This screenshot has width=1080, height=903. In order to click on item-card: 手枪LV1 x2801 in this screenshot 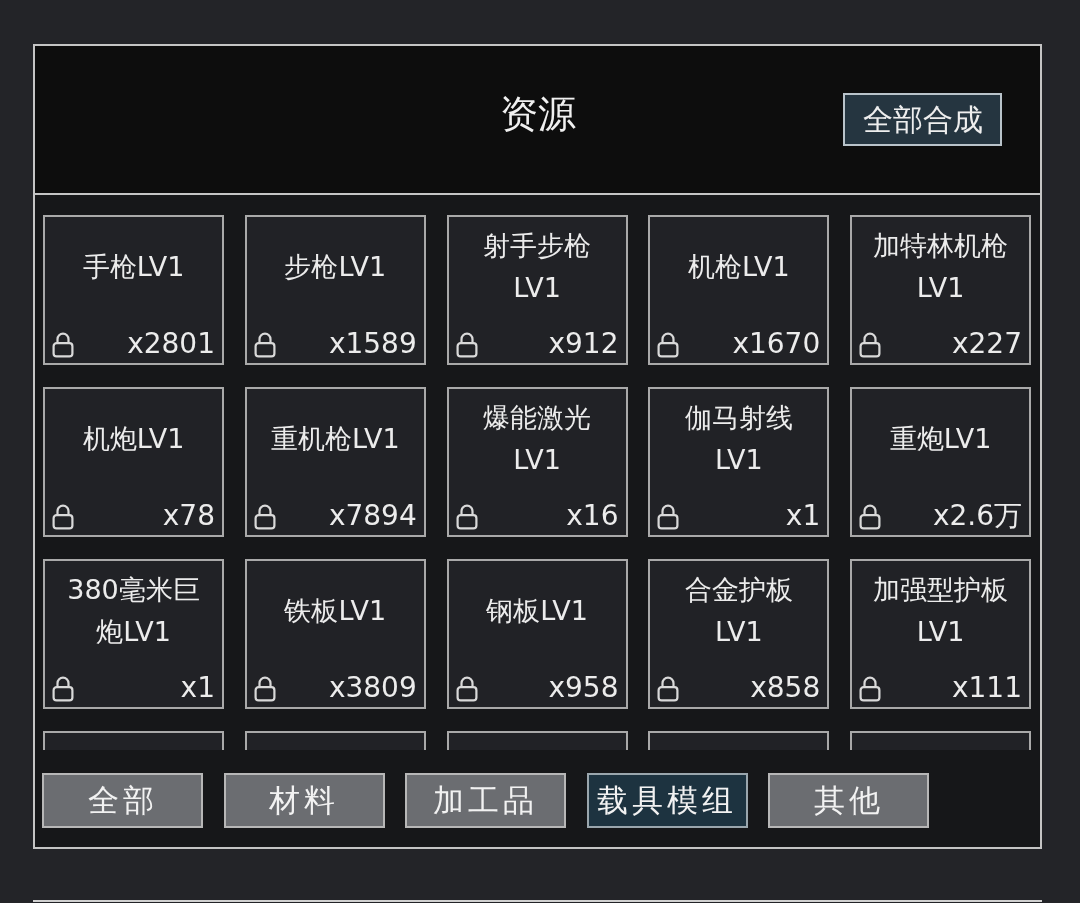, I will do `click(133, 290)`.